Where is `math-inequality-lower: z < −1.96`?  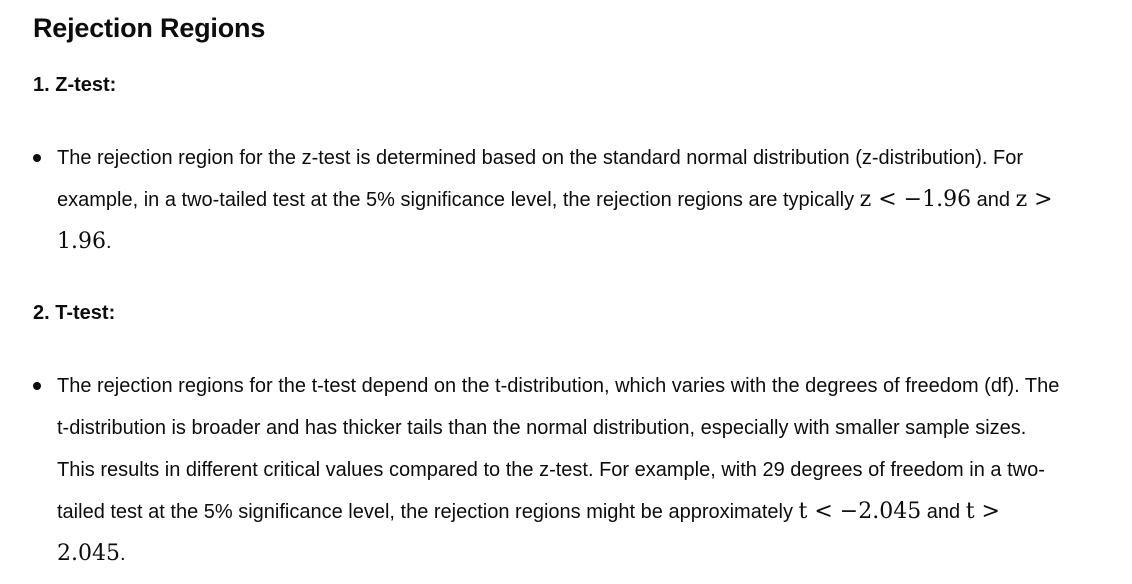 math-inequality-lower: z < −1.96 is located at coordinates (915, 199).